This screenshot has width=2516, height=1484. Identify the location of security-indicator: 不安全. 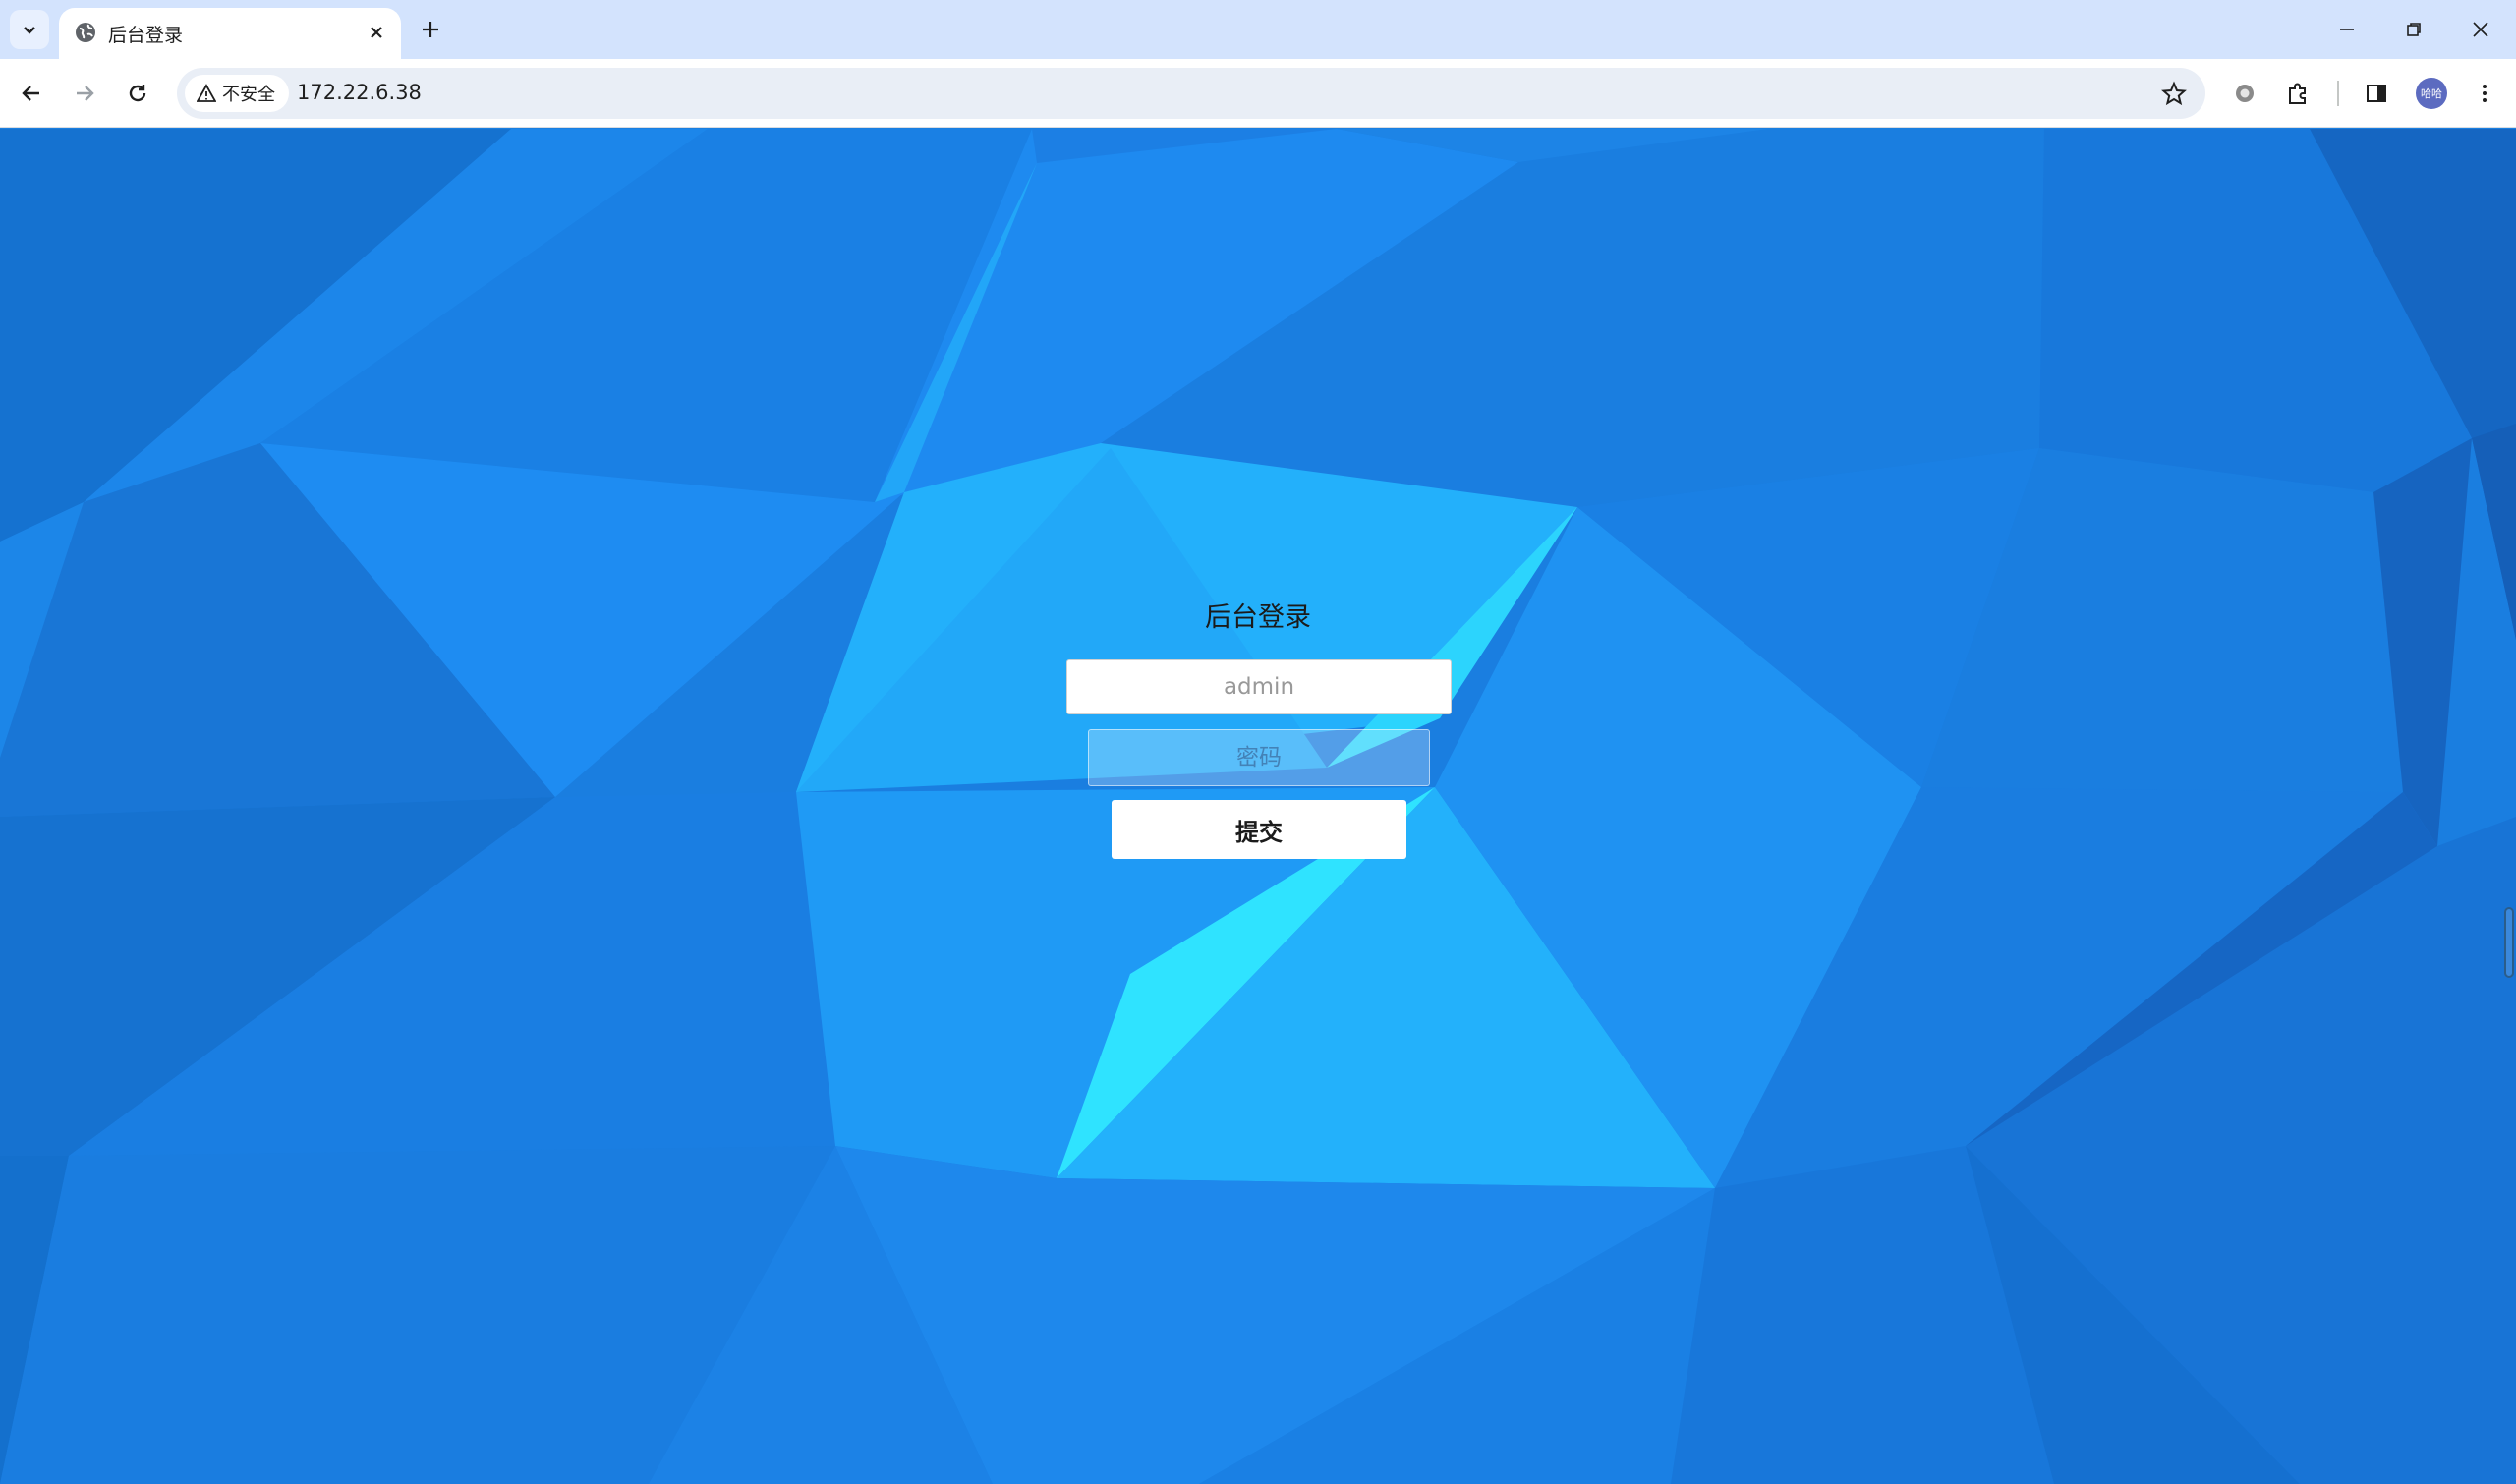
(237, 93).